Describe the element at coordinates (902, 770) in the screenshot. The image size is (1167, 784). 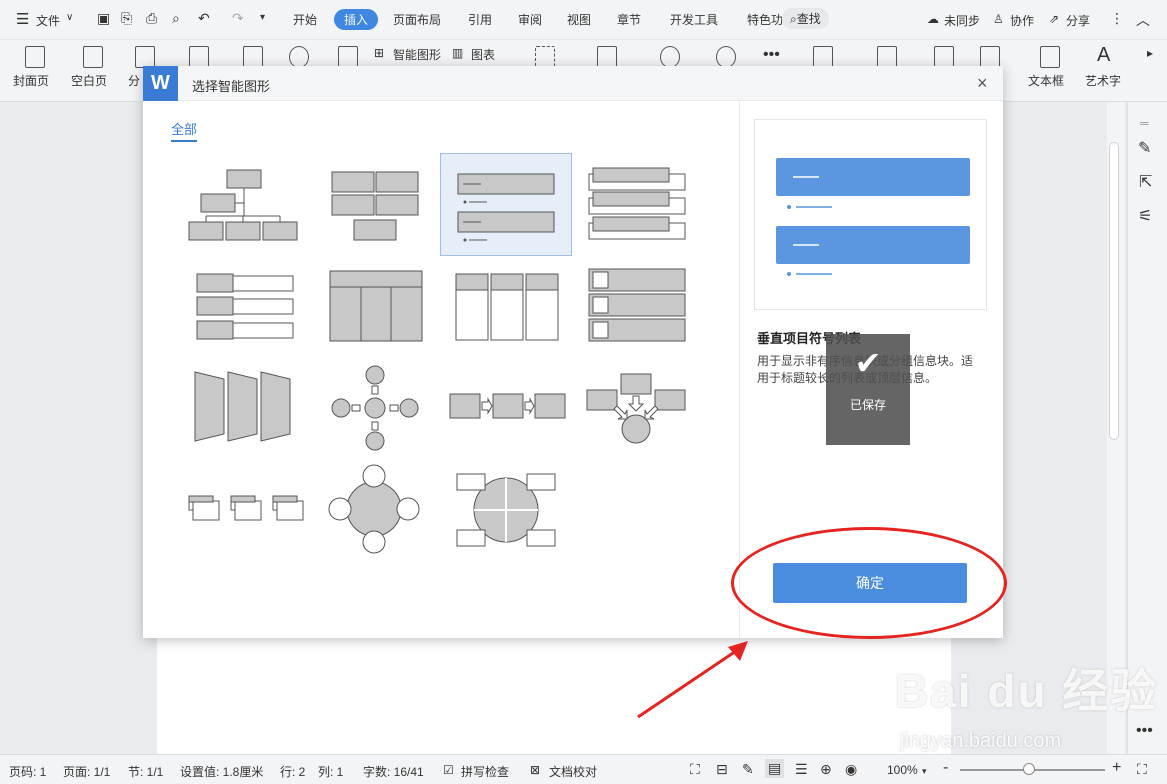
I see `zoom-level: 100%` at that location.